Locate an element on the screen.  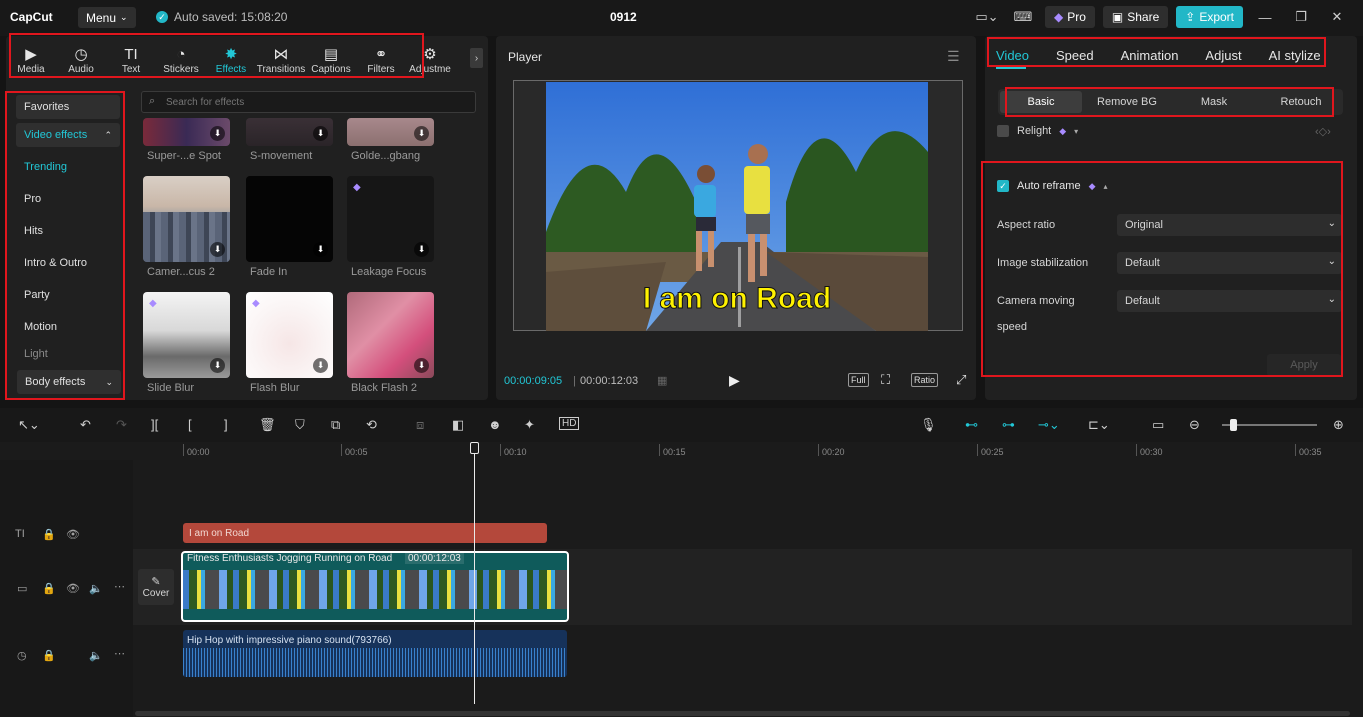
segment-retouch: Retouch is located at coordinates (1301, 102).